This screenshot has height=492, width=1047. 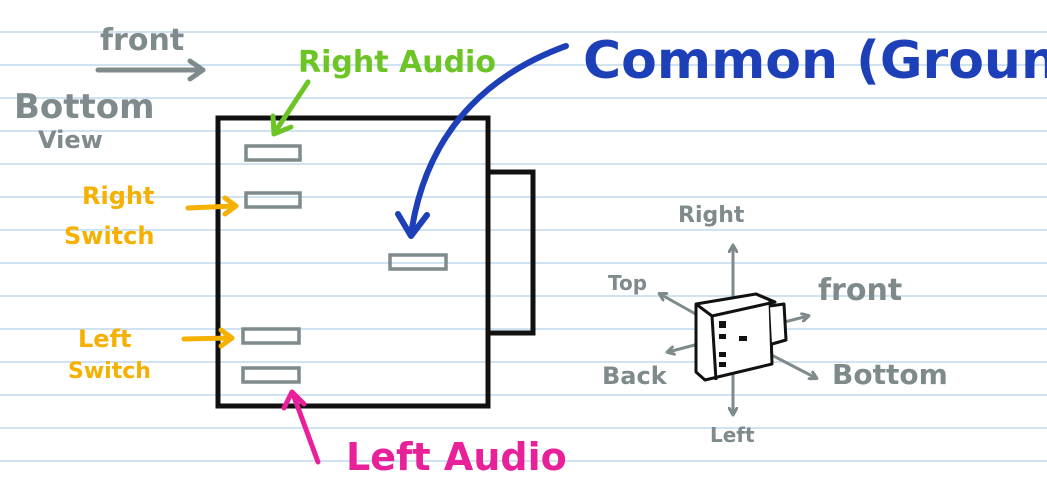 What do you see at coordinates (211, 207) in the screenshot?
I see `right-switch-arrow` at bounding box center [211, 207].